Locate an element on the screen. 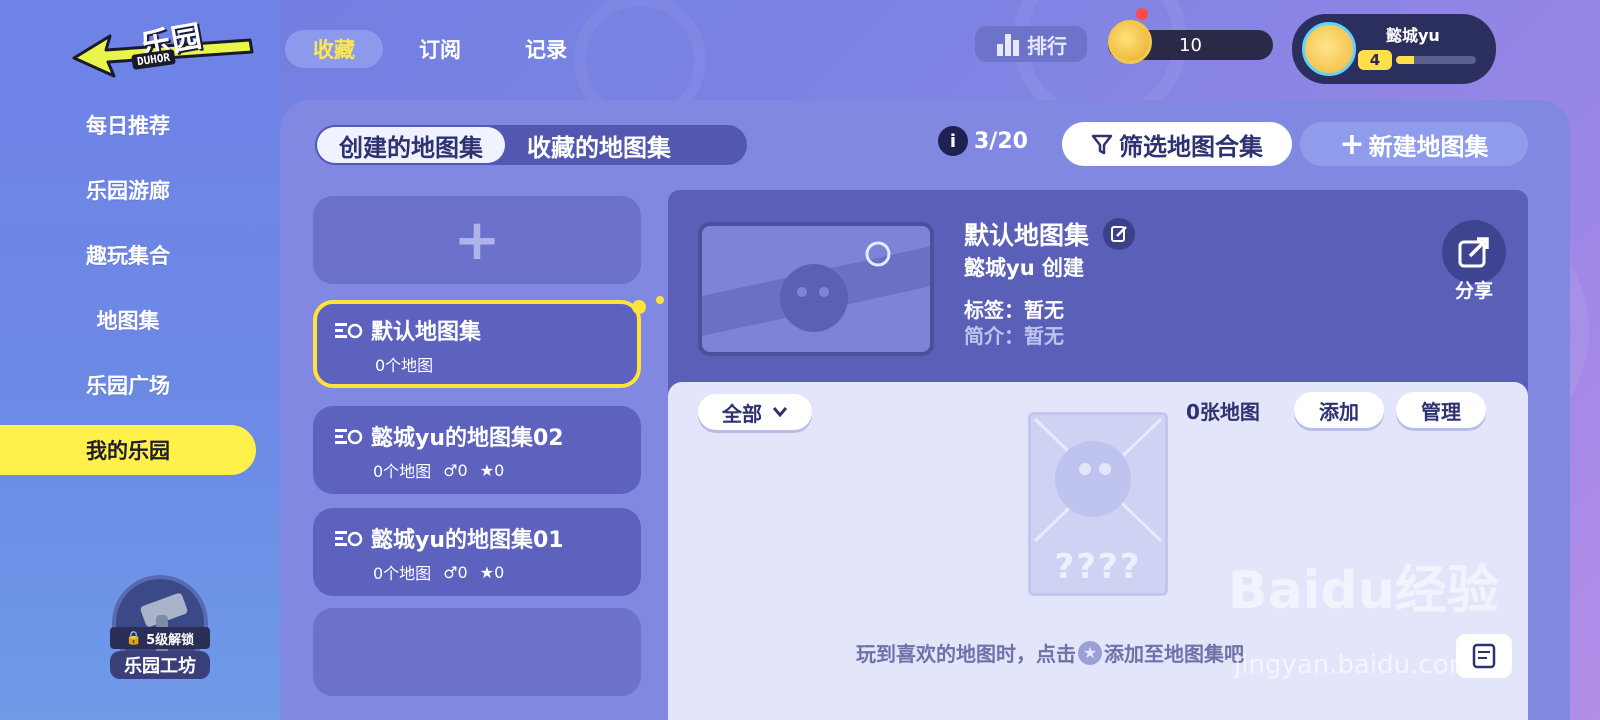 This screenshot has width=1600, height=720. collection-title: 懿城yu的地图集02 is located at coordinates (467, 438).